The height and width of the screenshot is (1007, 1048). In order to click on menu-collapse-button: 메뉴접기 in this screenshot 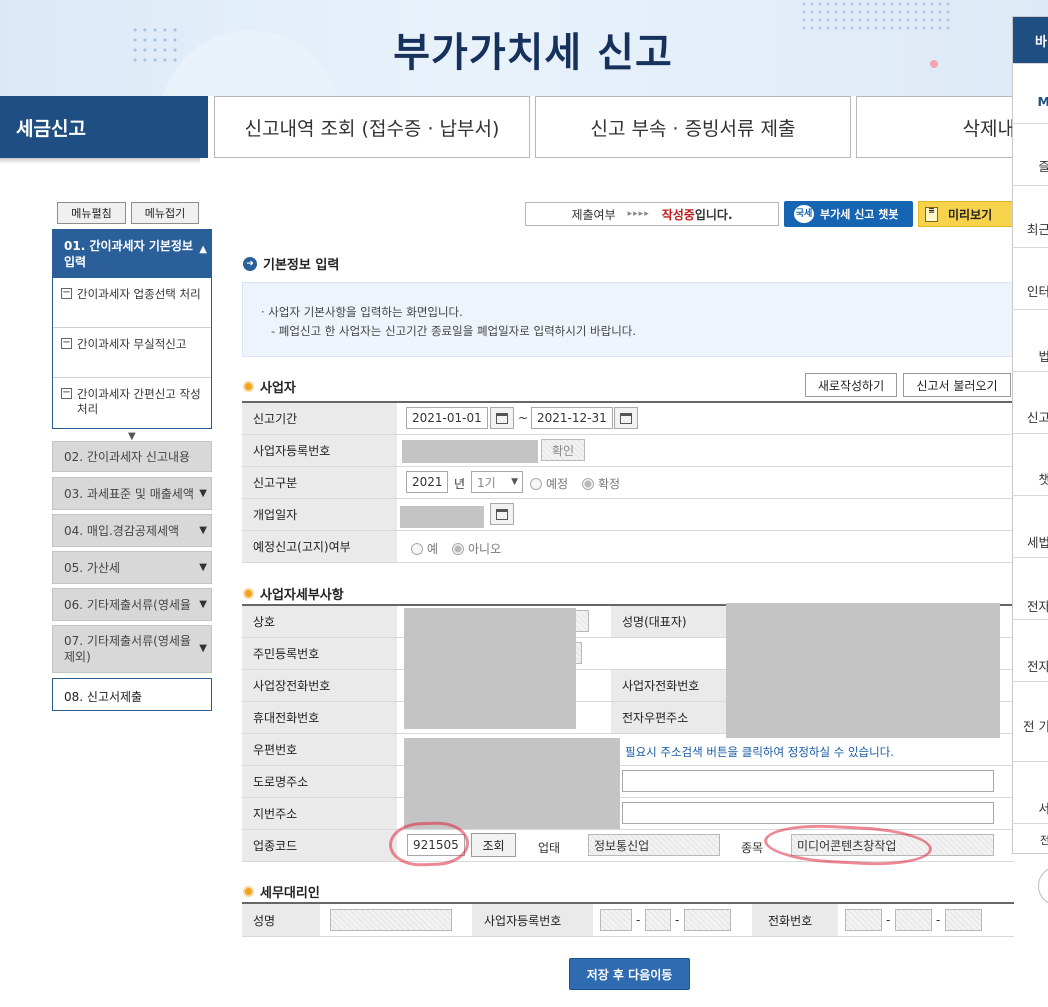, I will do `click(165, 213)`.